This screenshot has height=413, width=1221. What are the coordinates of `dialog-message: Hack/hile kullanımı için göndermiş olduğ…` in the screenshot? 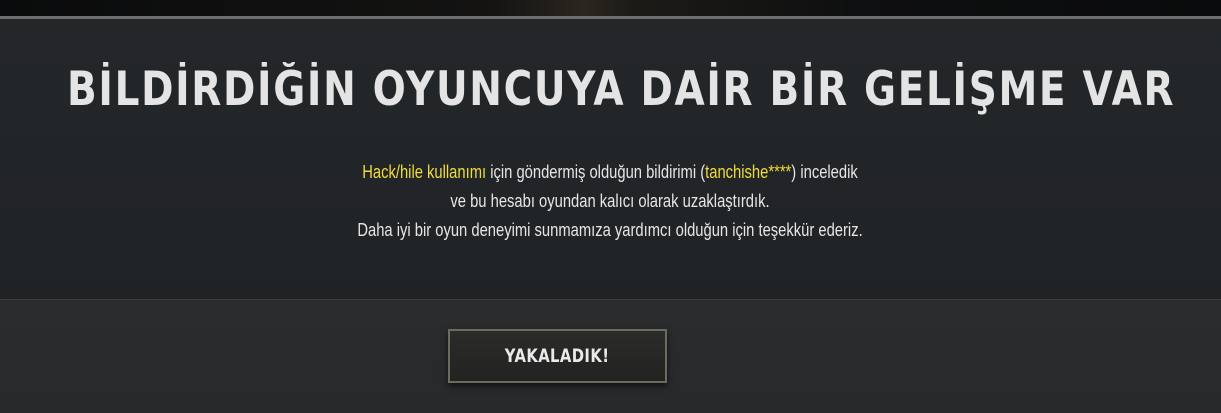 It's located at (610, 201).